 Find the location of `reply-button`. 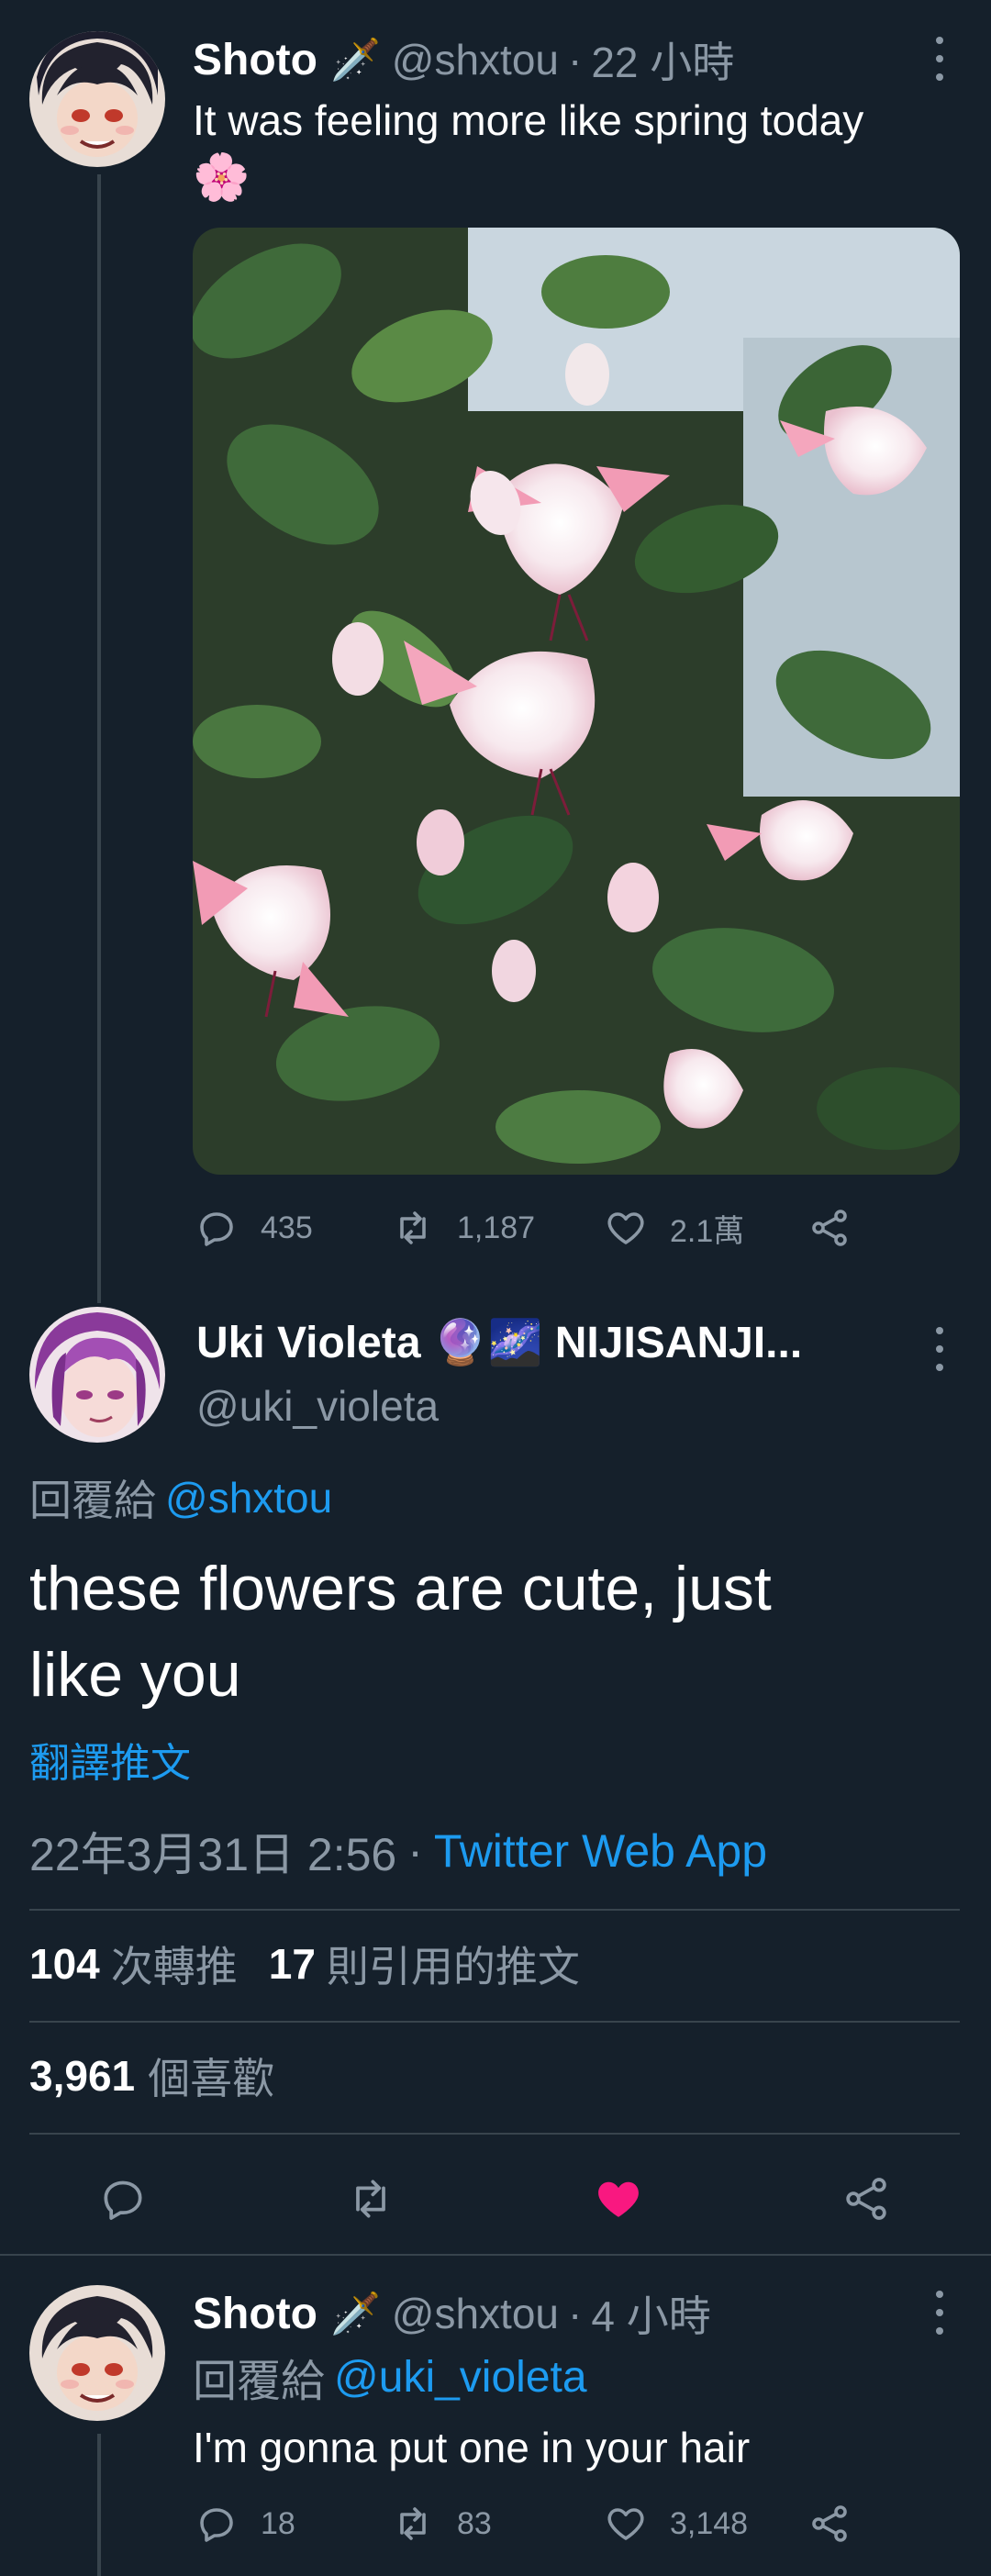

reply-button is located at coordinates (123, 2199).